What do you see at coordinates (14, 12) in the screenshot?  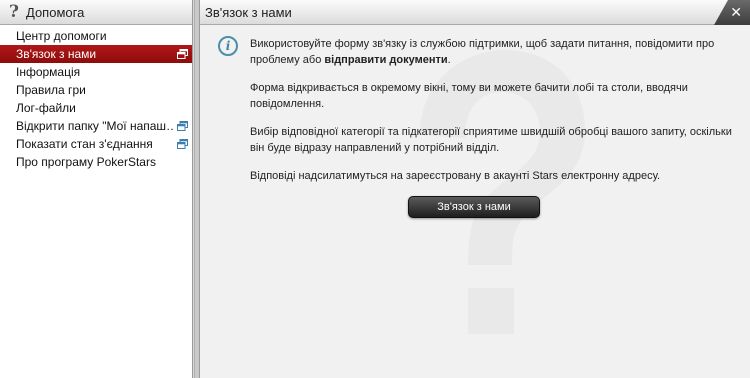 I see `question-icon: ?` at bounding box center [14, 12].